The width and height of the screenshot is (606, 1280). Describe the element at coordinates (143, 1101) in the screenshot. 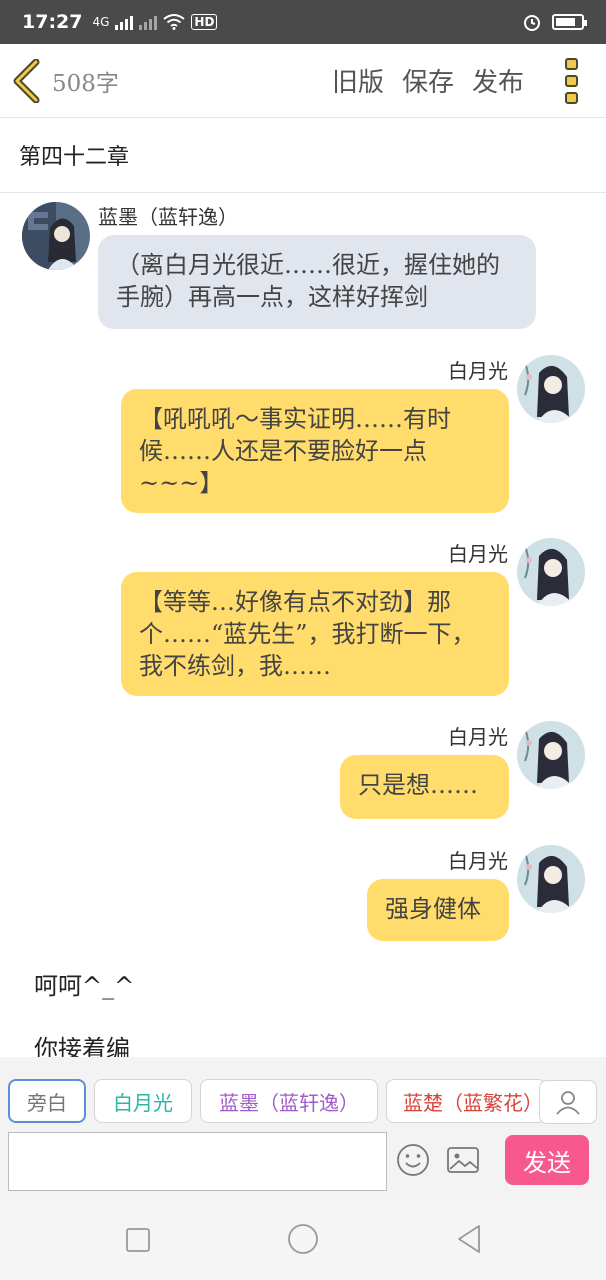

I see `role-tab-baiyueguang: 白月光` at that location.